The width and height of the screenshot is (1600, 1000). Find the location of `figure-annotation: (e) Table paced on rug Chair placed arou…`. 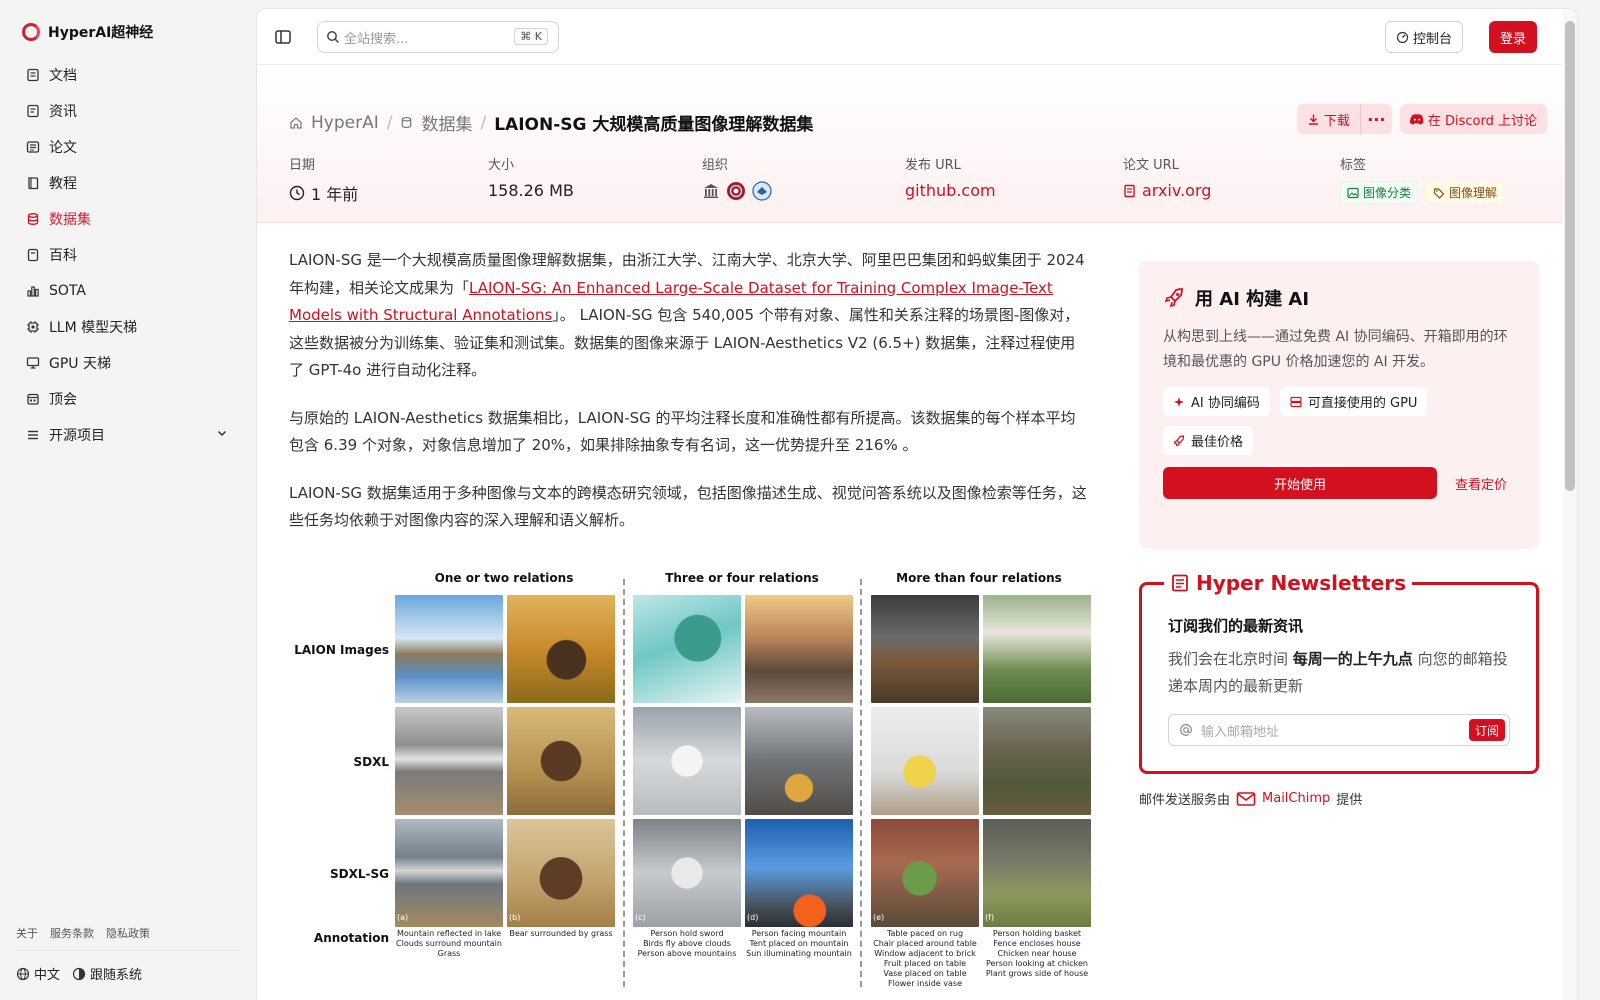

figure-annotation: (e) Table paced on rug Chair placed arou… is located at coordinates (925, 951).